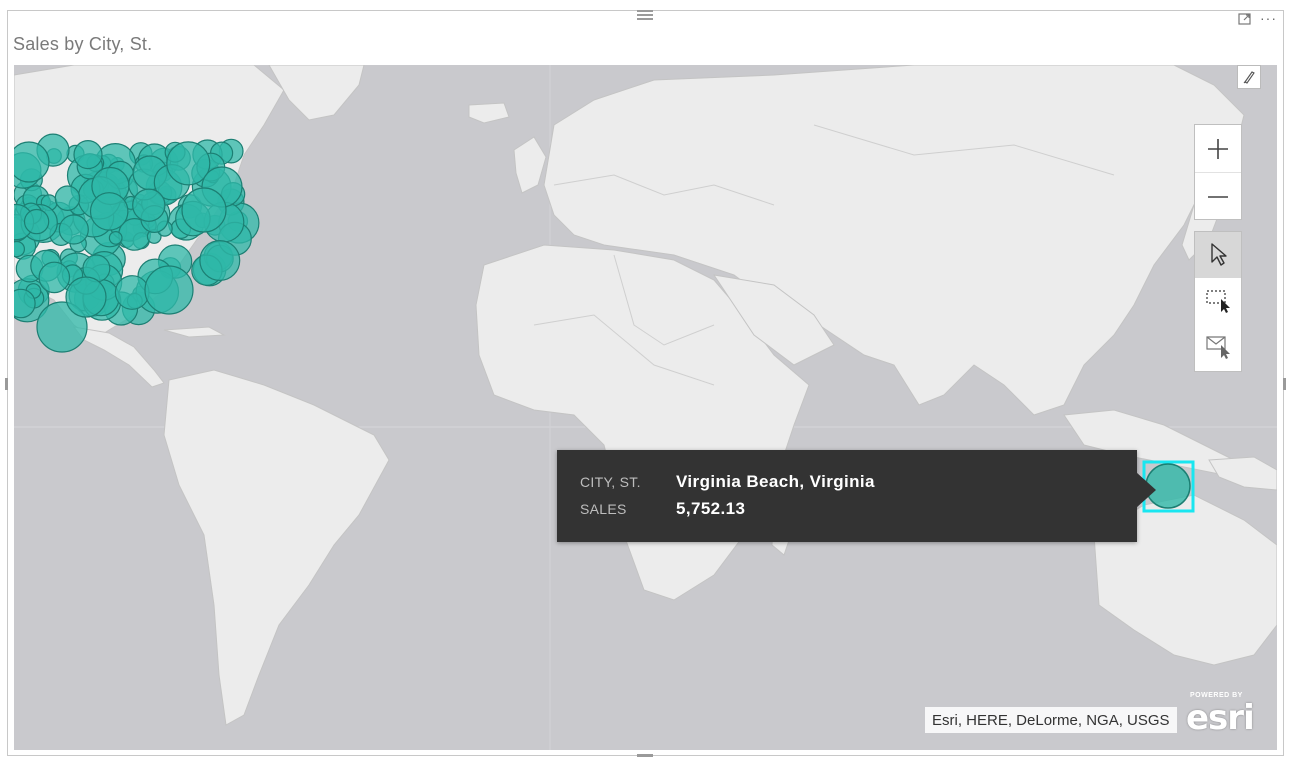  I want to click on visual-title: Sales by City, St., so click(83, 44).